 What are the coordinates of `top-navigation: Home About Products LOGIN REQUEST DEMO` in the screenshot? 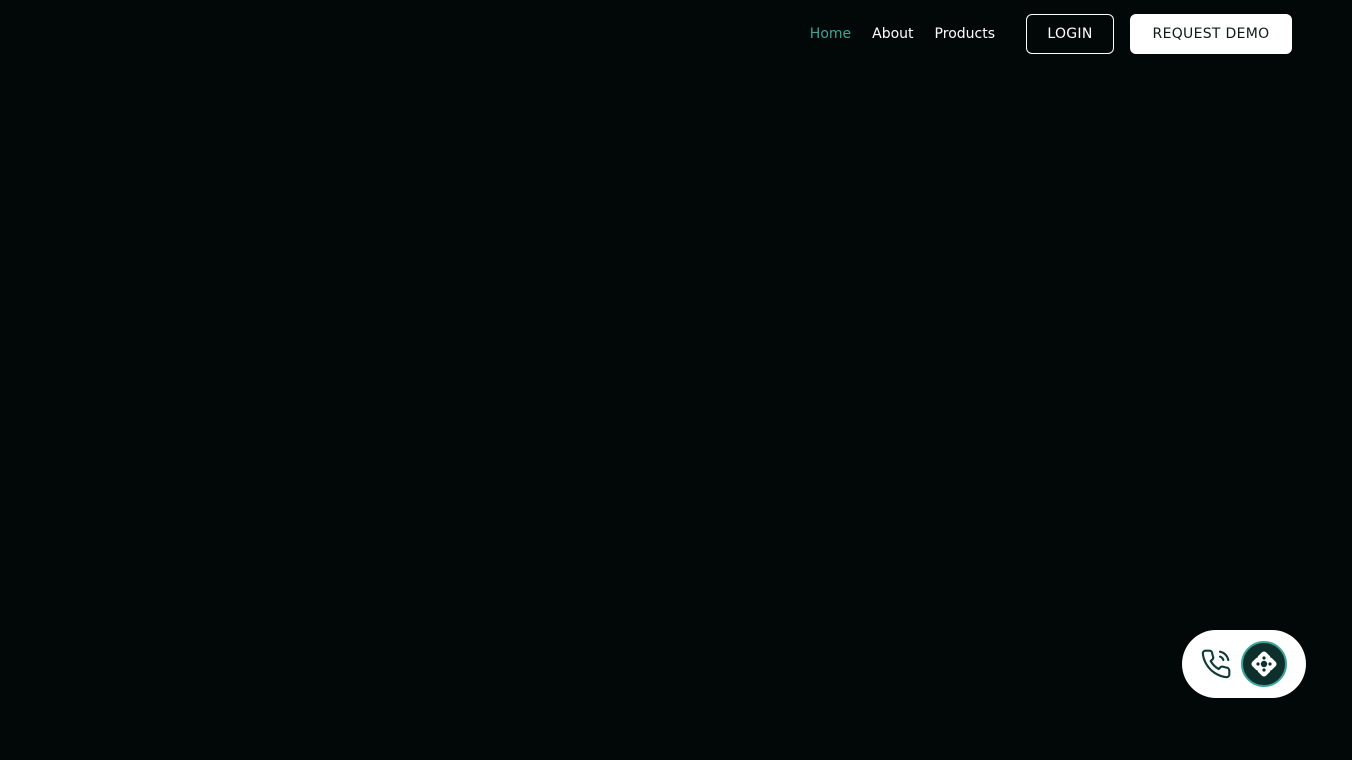 It's located at (1051, 34).